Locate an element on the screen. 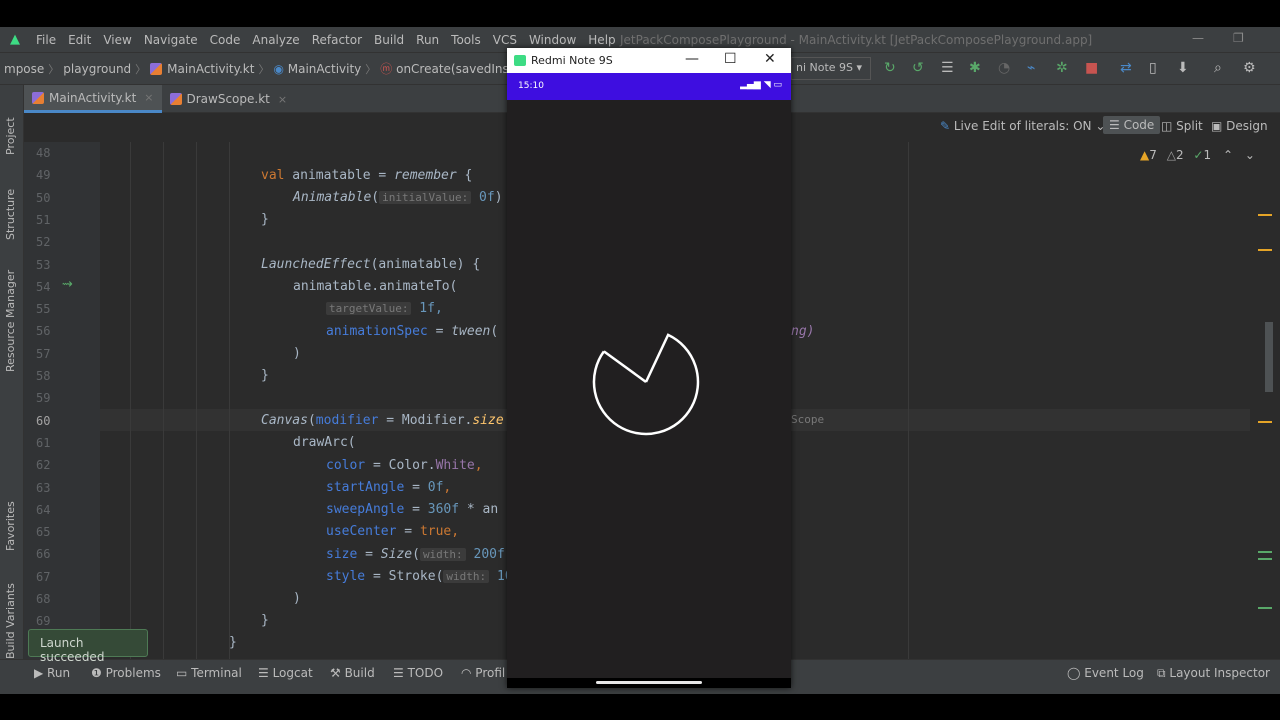  chevron-down-icon: ⌄ is located at coordinates (1250, 155).